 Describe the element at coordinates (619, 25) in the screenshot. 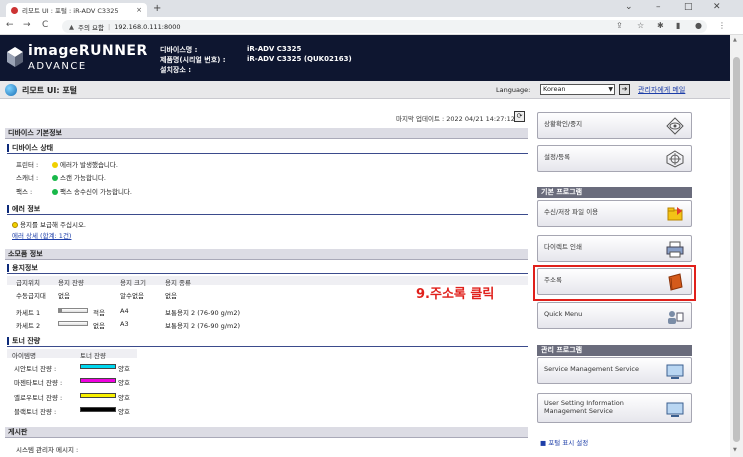

I see `share-icon: ⇪` at that location.